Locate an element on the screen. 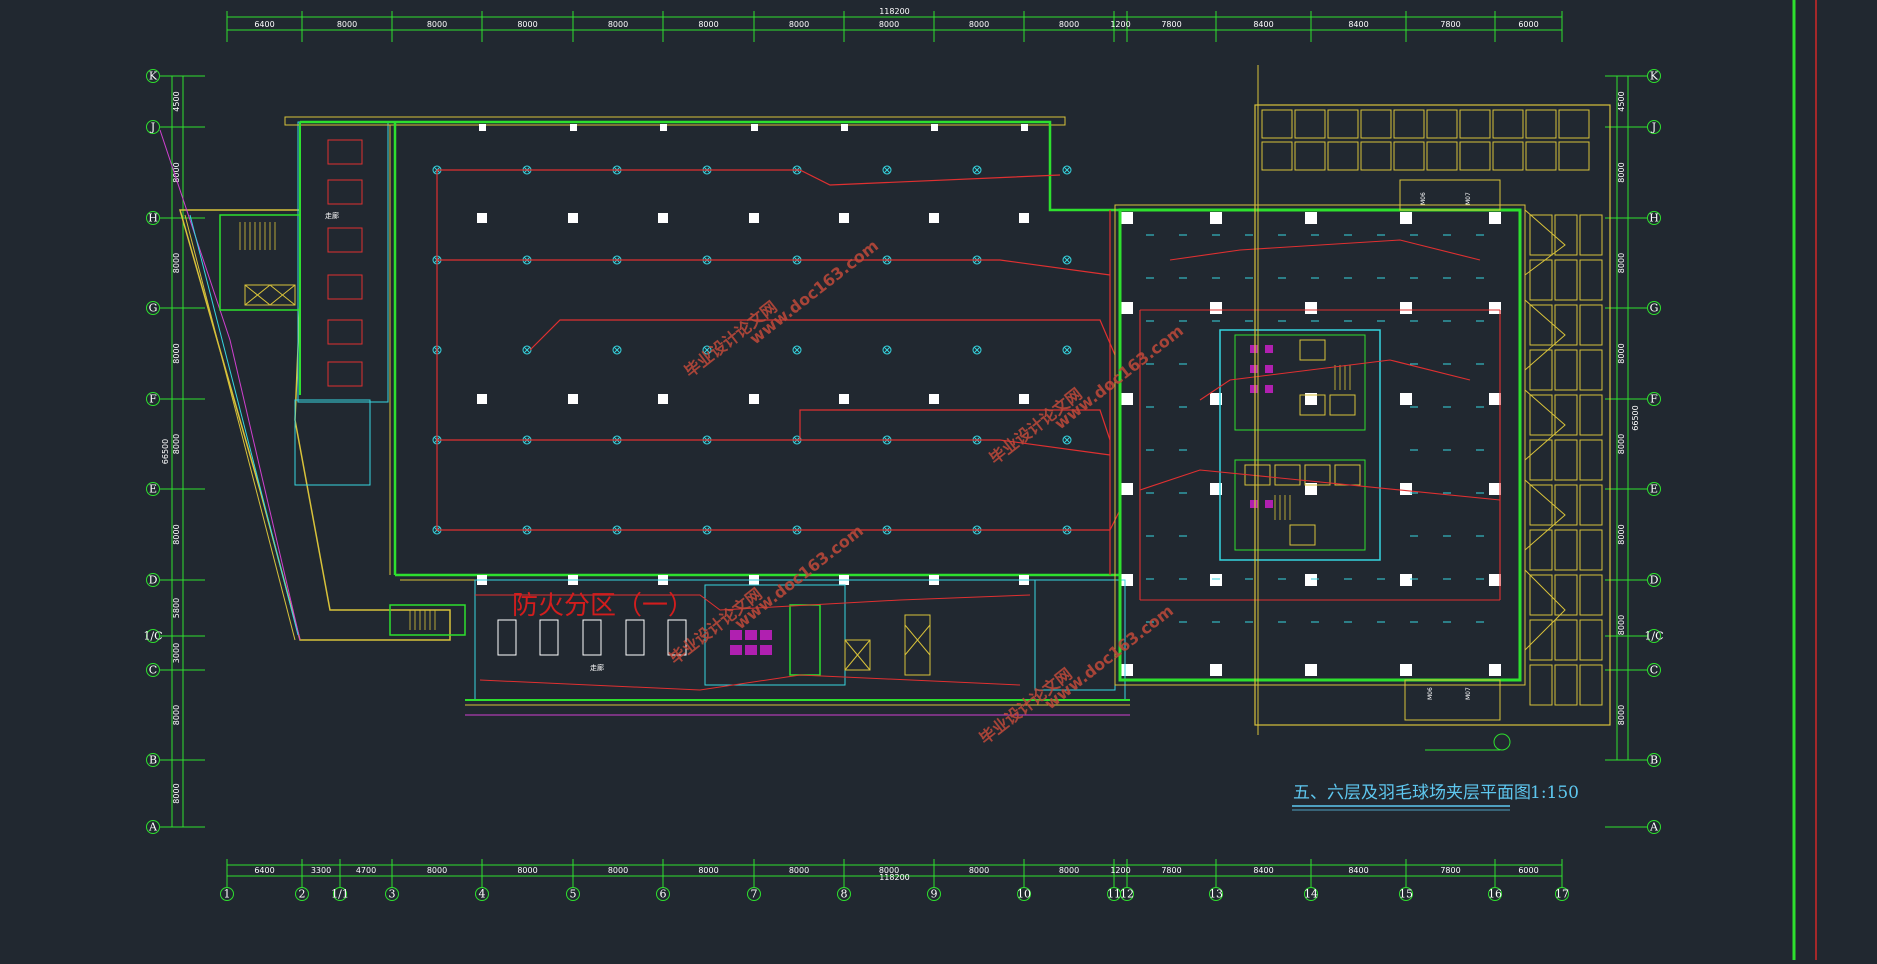 This screenshot has height=964, width=1877. axis-label-row-D-right: D is located at coordinates (1654, 580).